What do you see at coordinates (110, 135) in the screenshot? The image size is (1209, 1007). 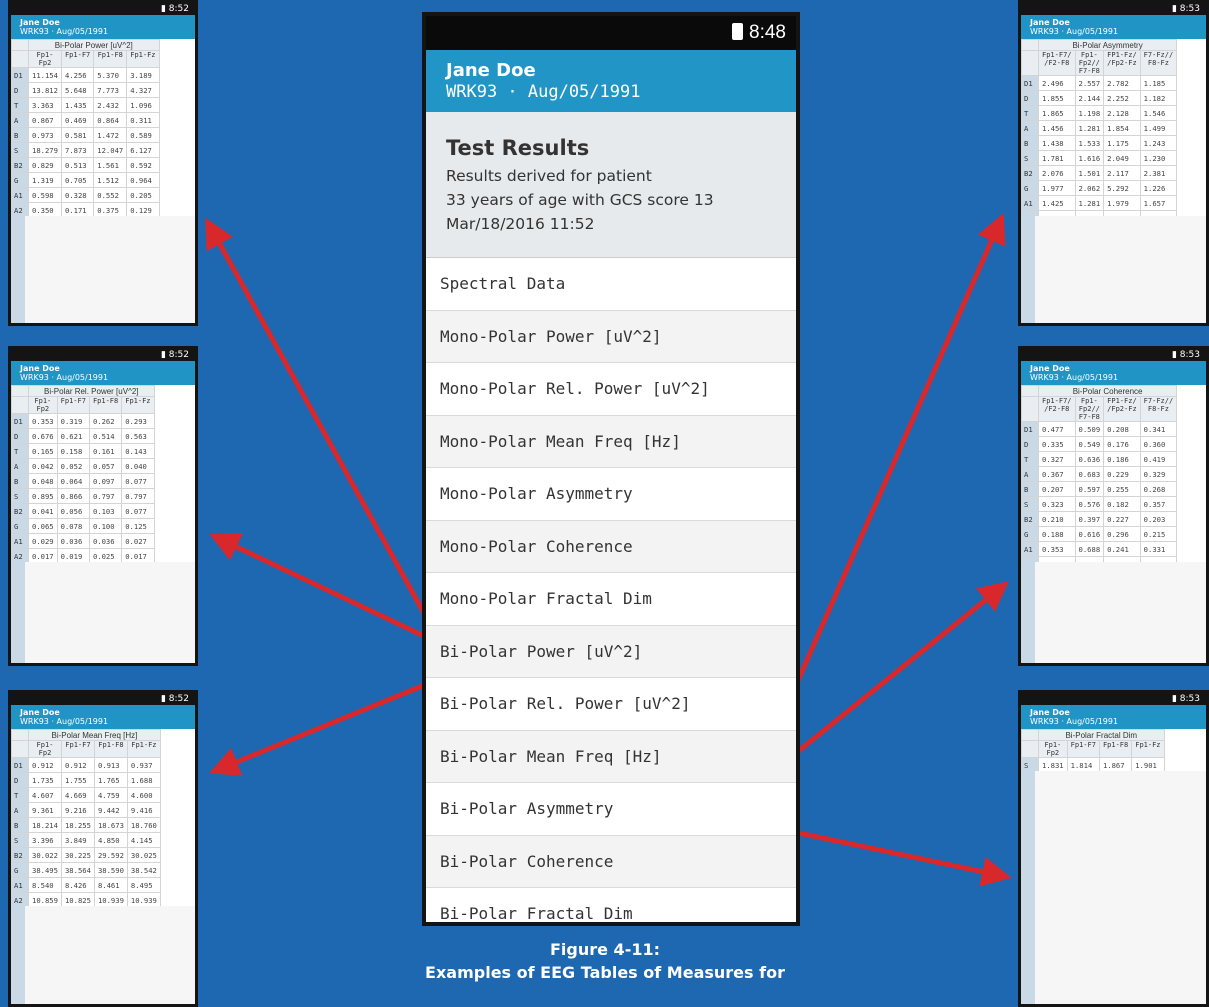 I see `table-cell: 1.472` at bounding box center [110, 135].